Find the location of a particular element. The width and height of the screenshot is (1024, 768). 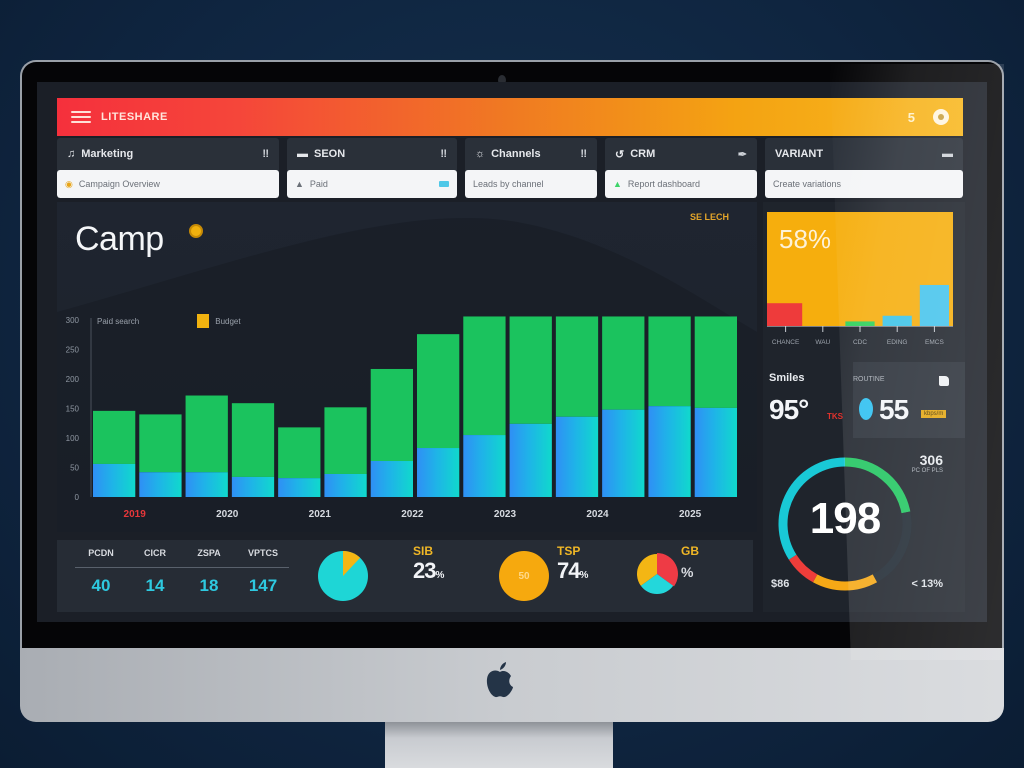

y-tick-label: 250 is located at coordinates (73, 350).